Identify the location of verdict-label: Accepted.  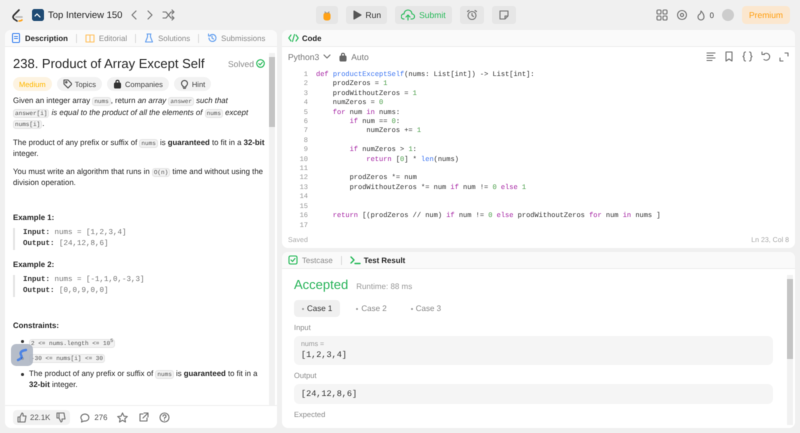
(321, 284).